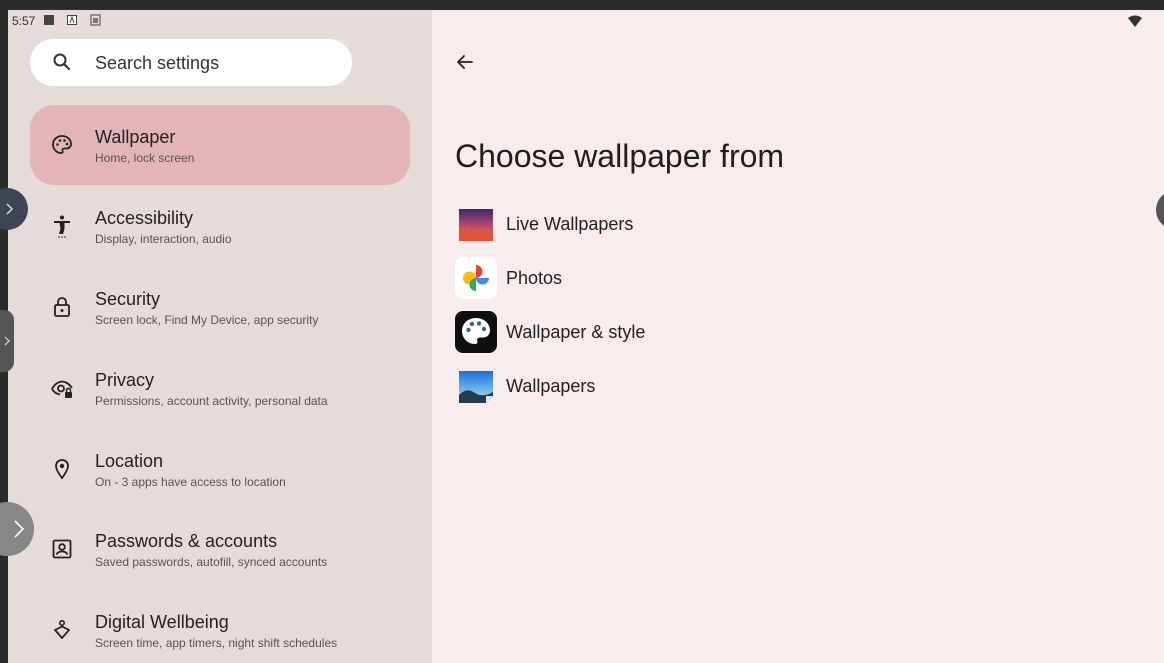  What do you see at coordinates (95, 20) in the screenshot?
I see `notification-sim-icon` at bounding box center [95, 20].